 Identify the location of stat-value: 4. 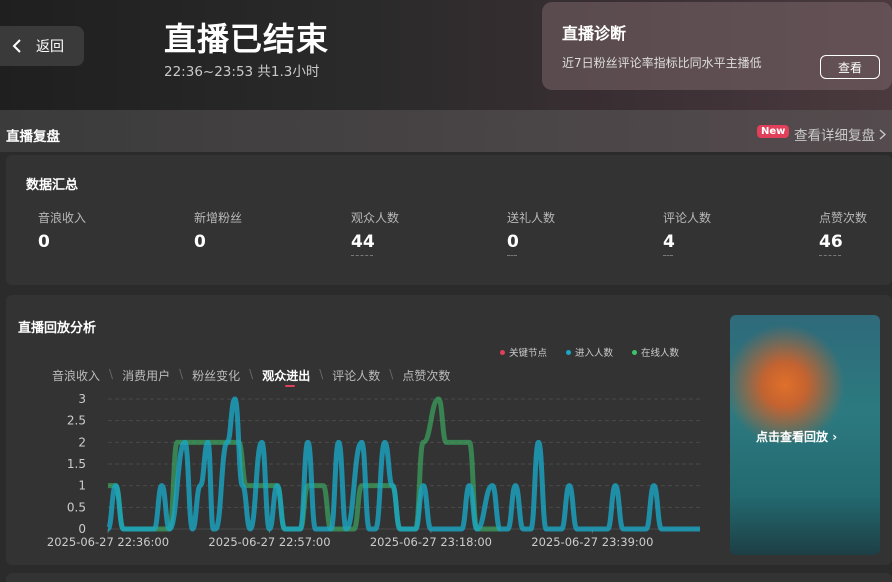
(669, 242).